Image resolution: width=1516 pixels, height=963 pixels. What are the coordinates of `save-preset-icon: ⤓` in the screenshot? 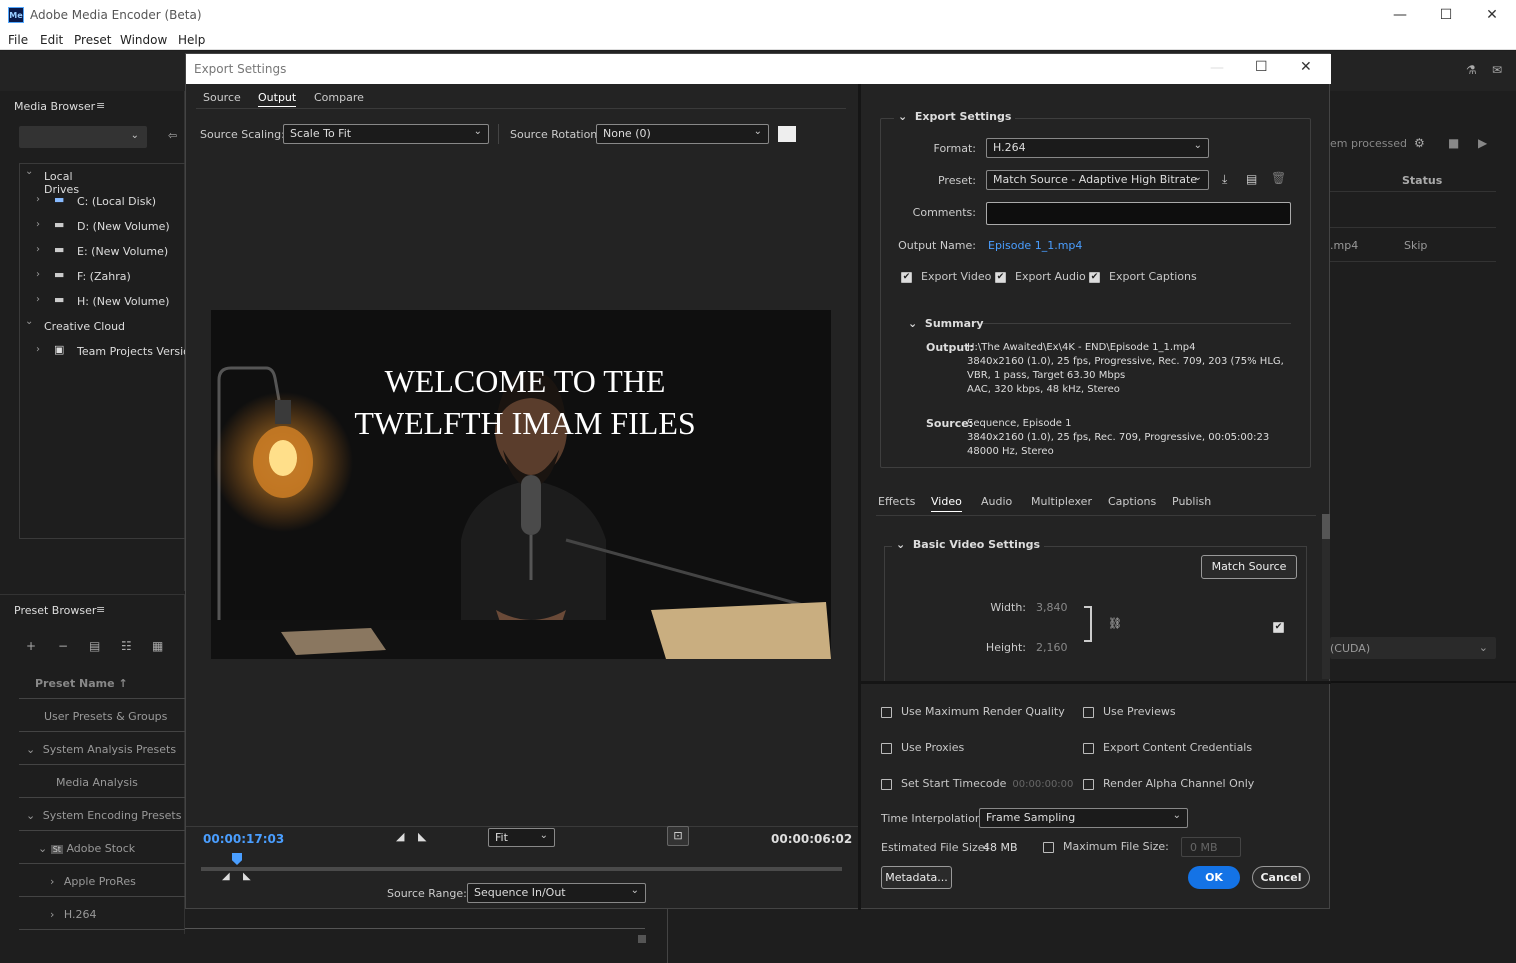 It's located at (1224, 179).